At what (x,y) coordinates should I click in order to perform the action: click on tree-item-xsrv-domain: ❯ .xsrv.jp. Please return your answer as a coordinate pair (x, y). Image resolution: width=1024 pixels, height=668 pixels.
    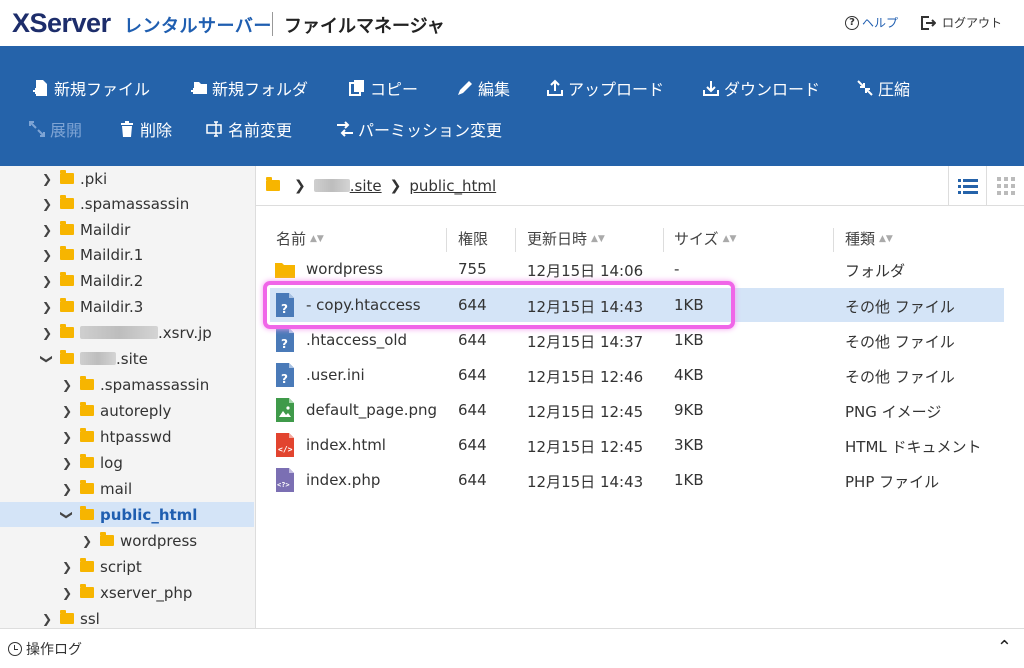
    Looking at the image, I should click on (126, 332).